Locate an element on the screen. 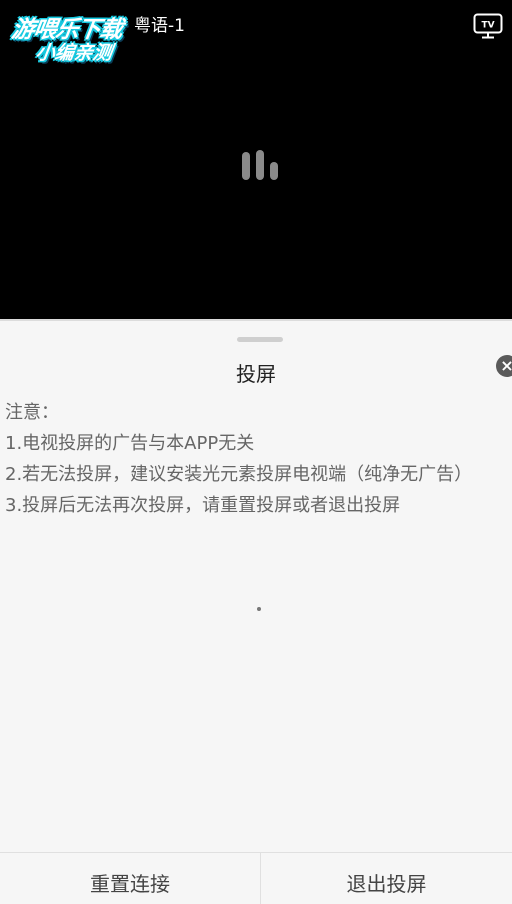  loading-dot-icon is located at coordinates (259, 609).